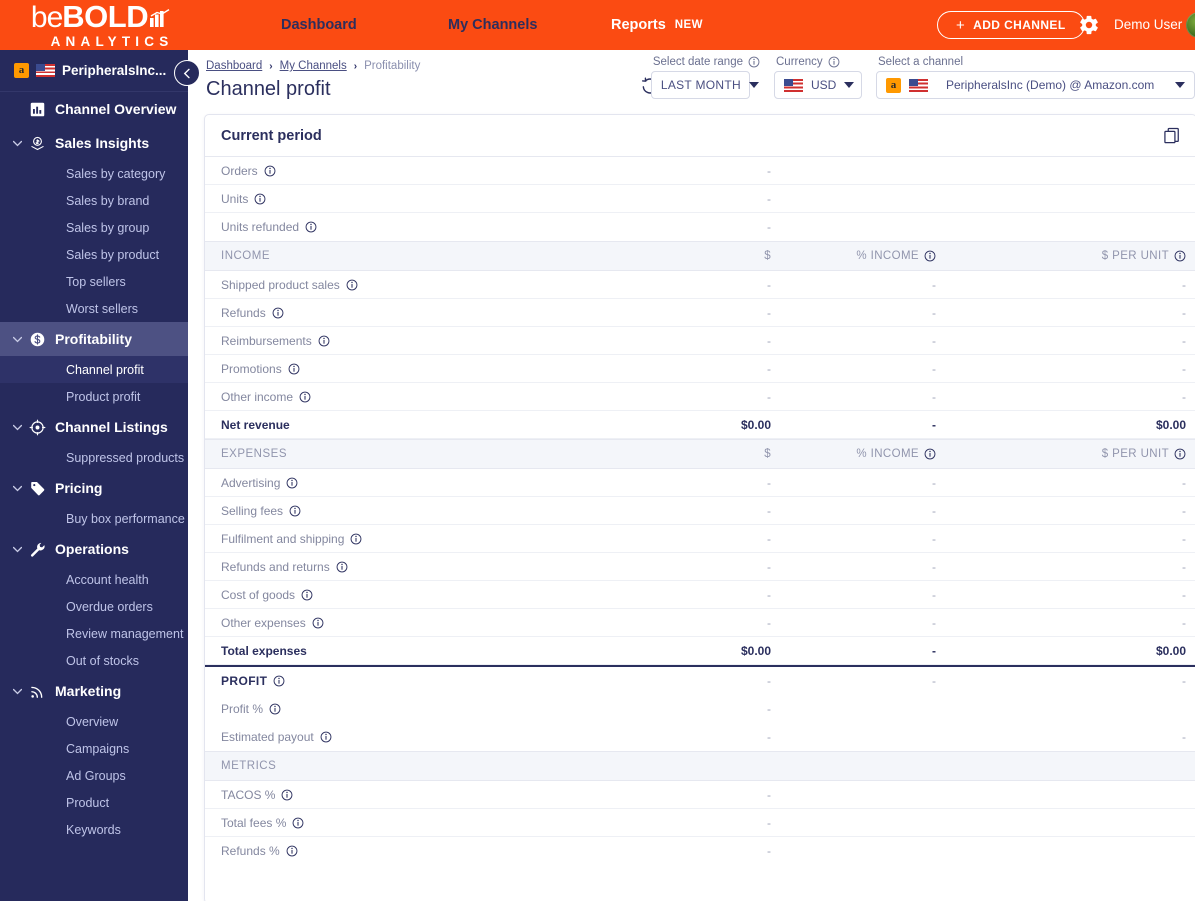 Image resolution: width=1195 pixels, height=901 pixels. What do you see at coordinates (700, 595) in the screenshot?
I see `table-row: Cost of goods - - -` at bounding box center [700, 595].